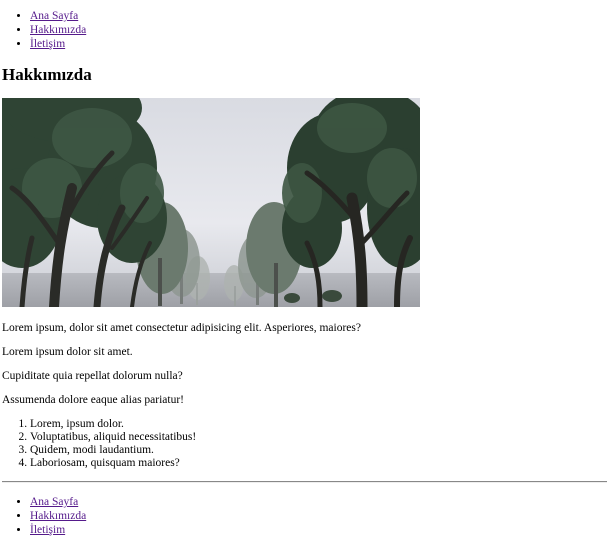 The width and height of the screenshot is (609, 551). What do you see at coordinates (113, 437) in the screenshot?
I see `list-item: Voluptatibus, aliquid necessitatibus!` at bounding box center [113, 437].